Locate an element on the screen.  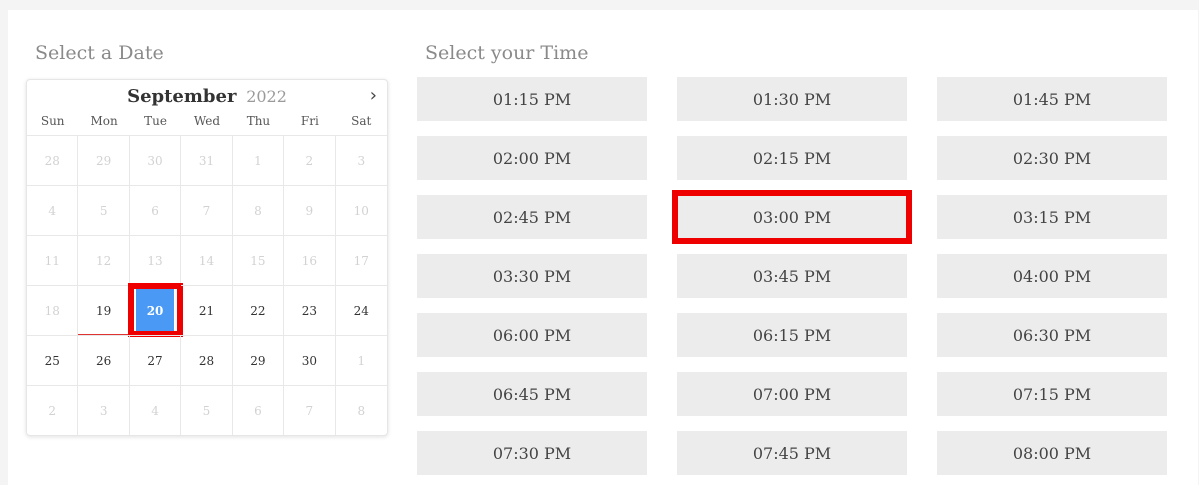
time-slot-label: 03:00 PM is located at coordinates (792, 217).